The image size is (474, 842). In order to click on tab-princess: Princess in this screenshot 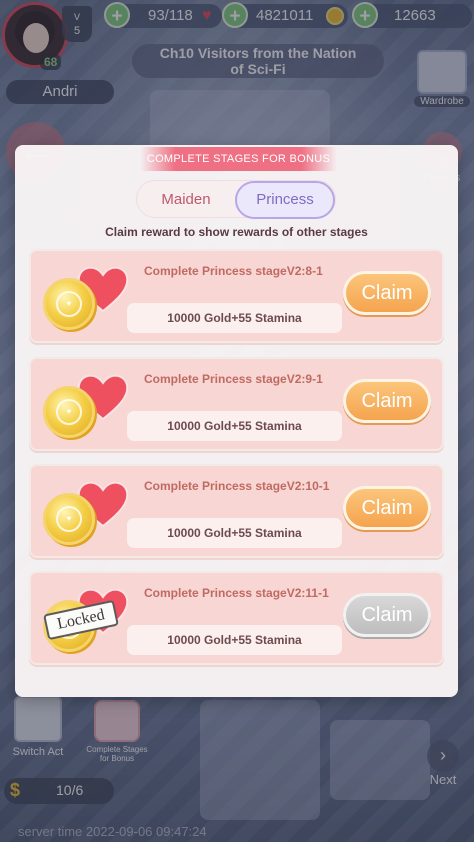, I will do `click(285, 200)`.